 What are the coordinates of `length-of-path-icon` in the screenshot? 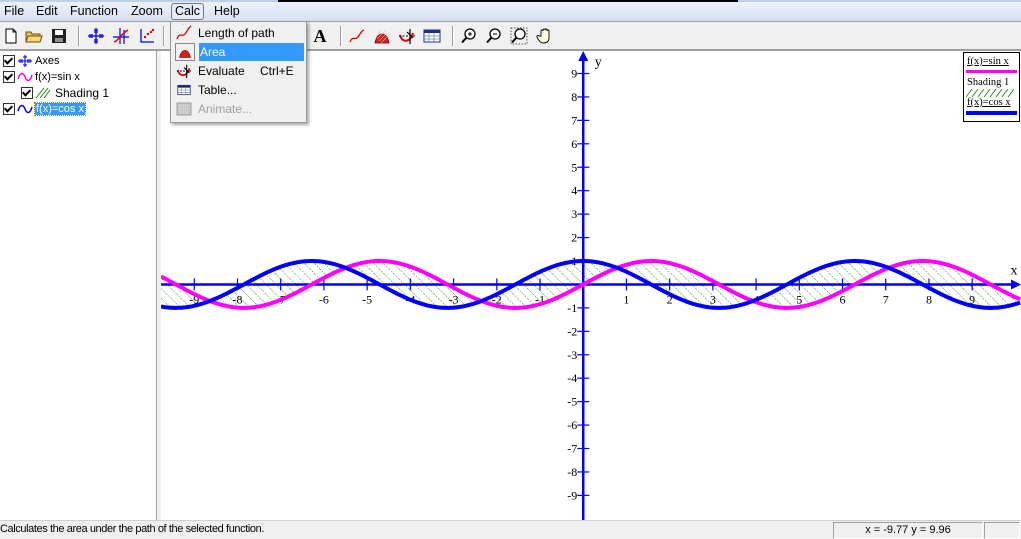 It's located at (357, 36).